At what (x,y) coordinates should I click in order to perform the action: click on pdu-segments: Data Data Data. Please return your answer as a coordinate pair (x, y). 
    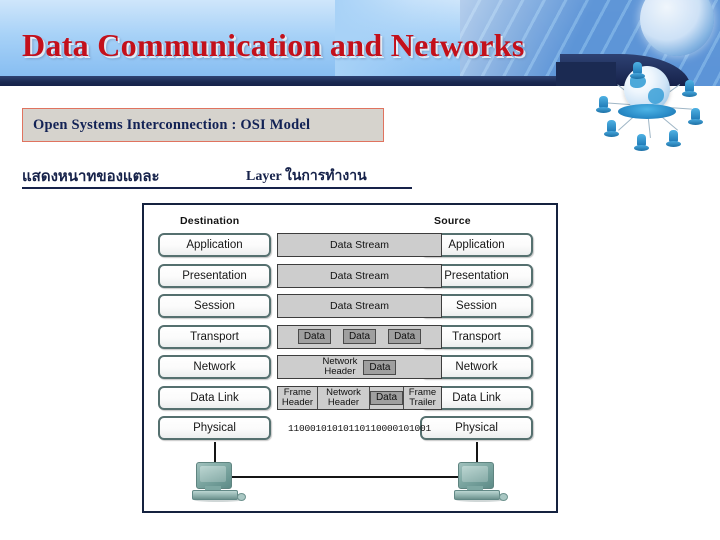
    Looking at the image, I should click on (359, 336).